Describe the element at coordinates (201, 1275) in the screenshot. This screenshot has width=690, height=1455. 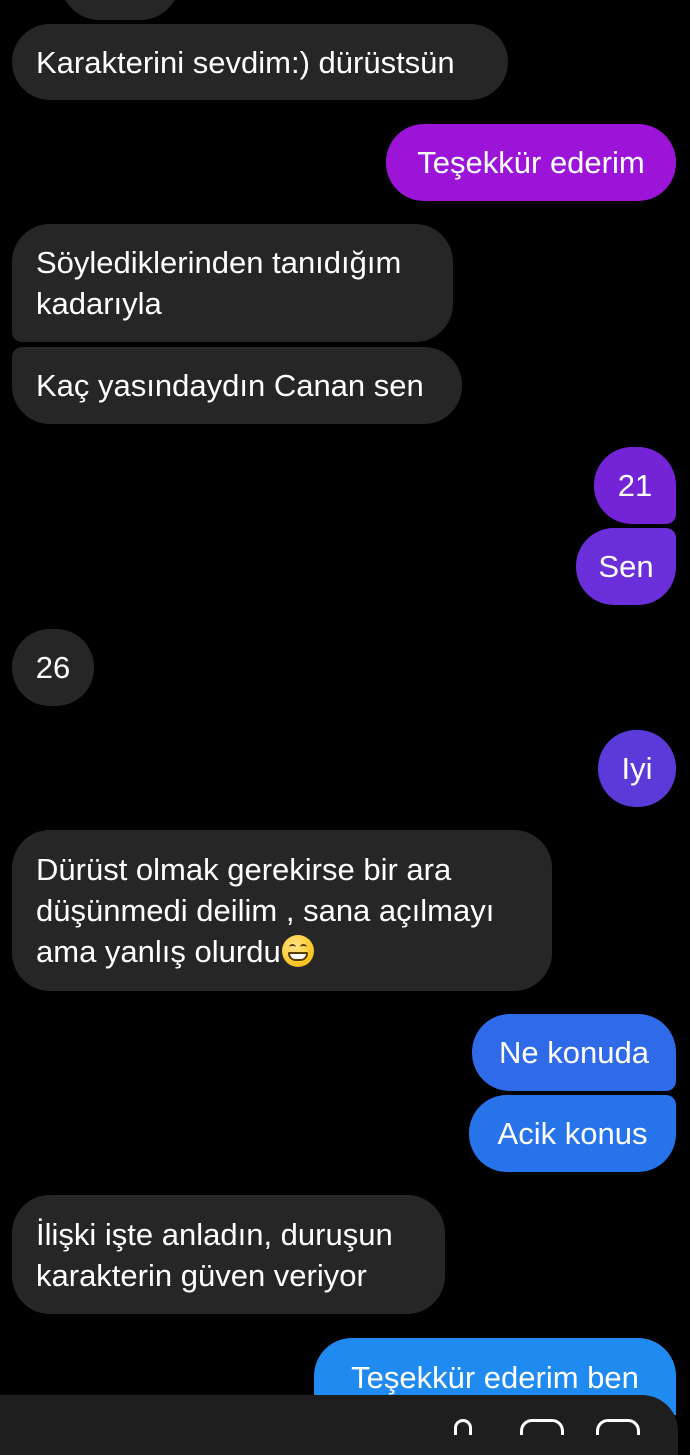
I see `message-line: karakterin güven veriyor` at that location.